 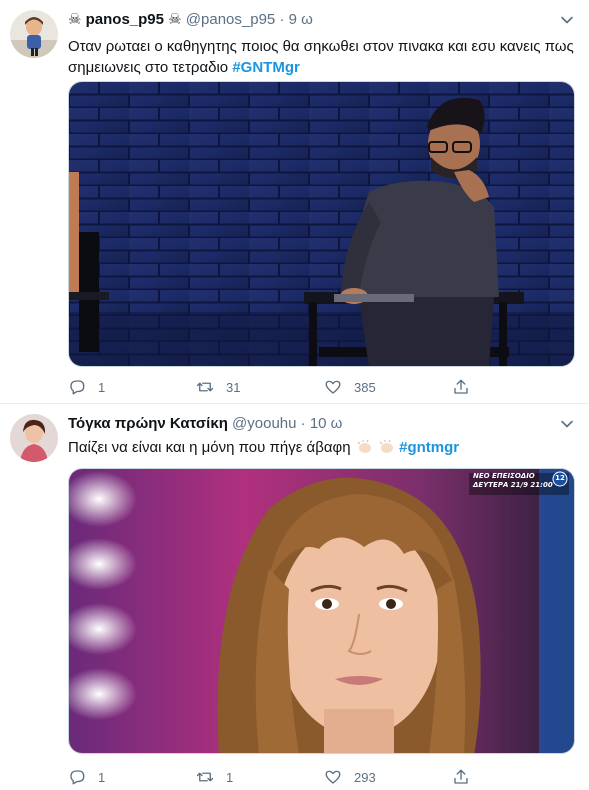 What do you see at coordinates (260, 387) in the screenshot?
I see `retweet-button: 31` at bounding box center [260, 387].